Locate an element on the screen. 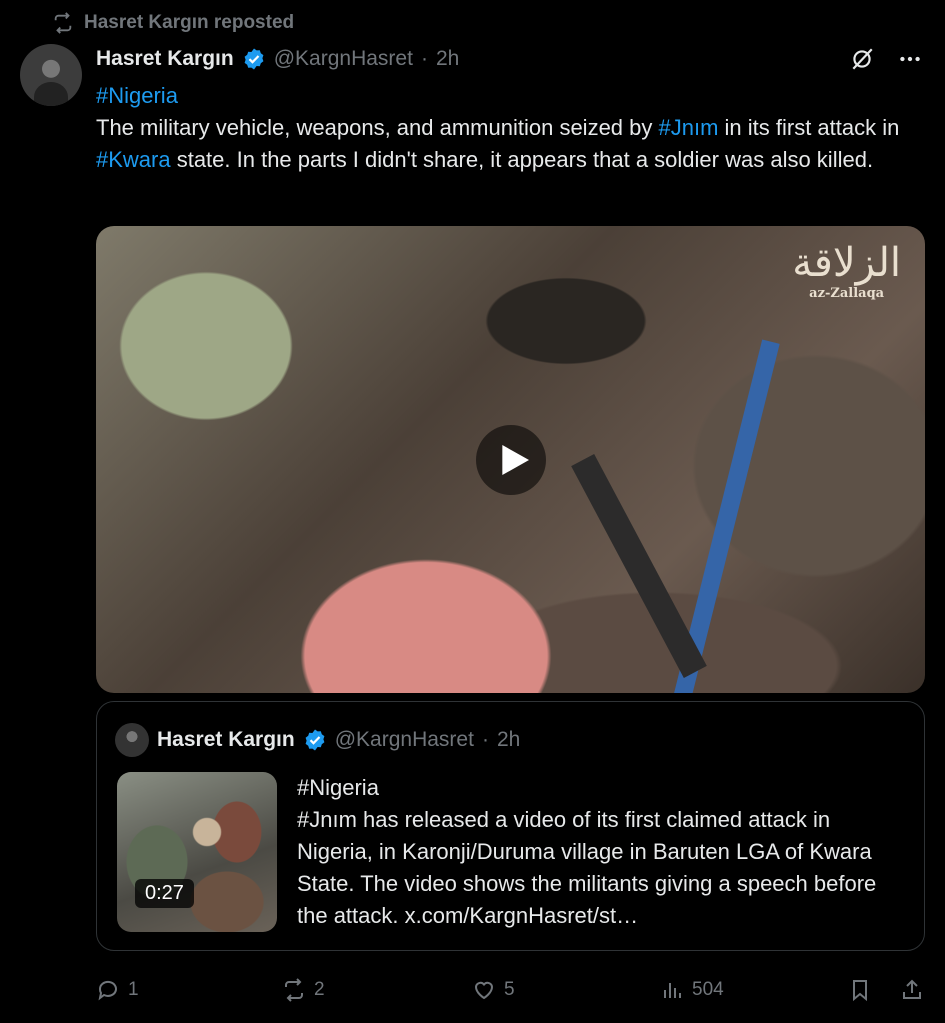 This screenshot has width=945, height=1023. video-watermark: الزلاقة az-Zallaqa is located at coordinates (846, 270).